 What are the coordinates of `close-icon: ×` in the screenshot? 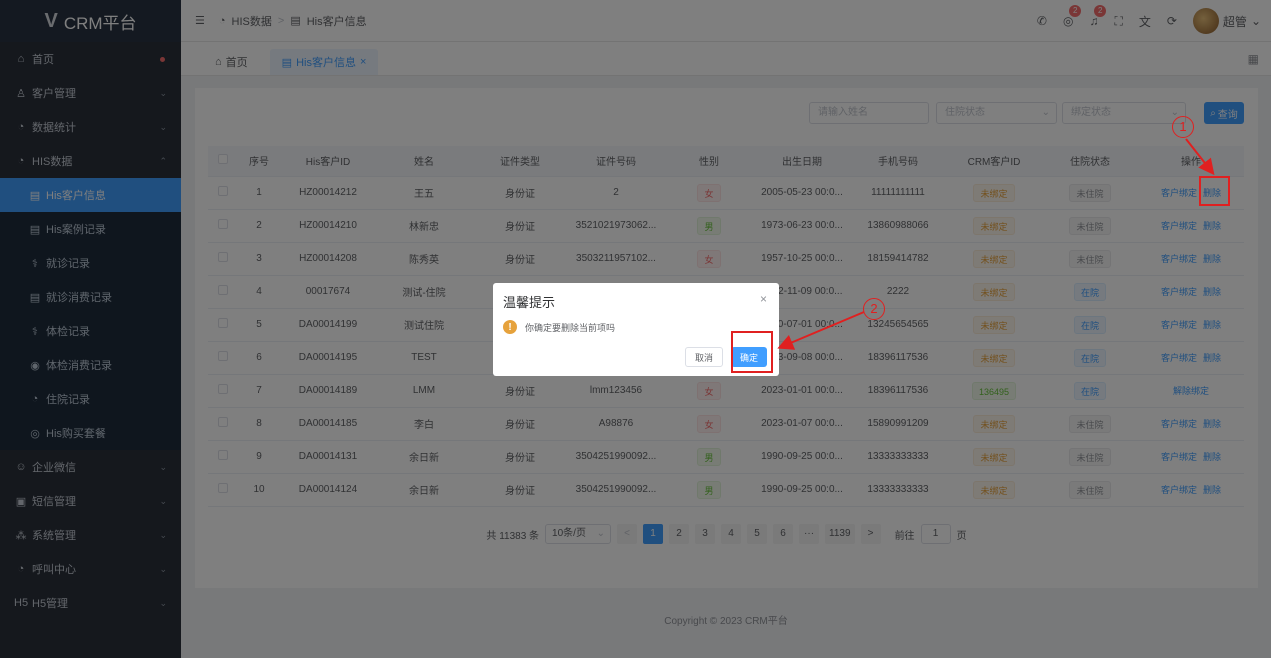 It's located at (763, 299).